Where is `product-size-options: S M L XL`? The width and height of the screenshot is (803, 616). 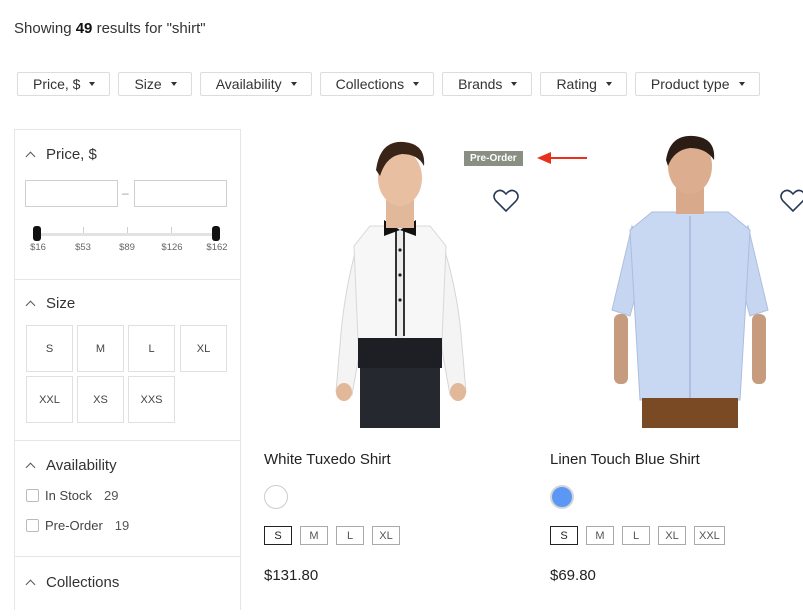
product-size-options: S M L XL is located at coordinates (332, 535).